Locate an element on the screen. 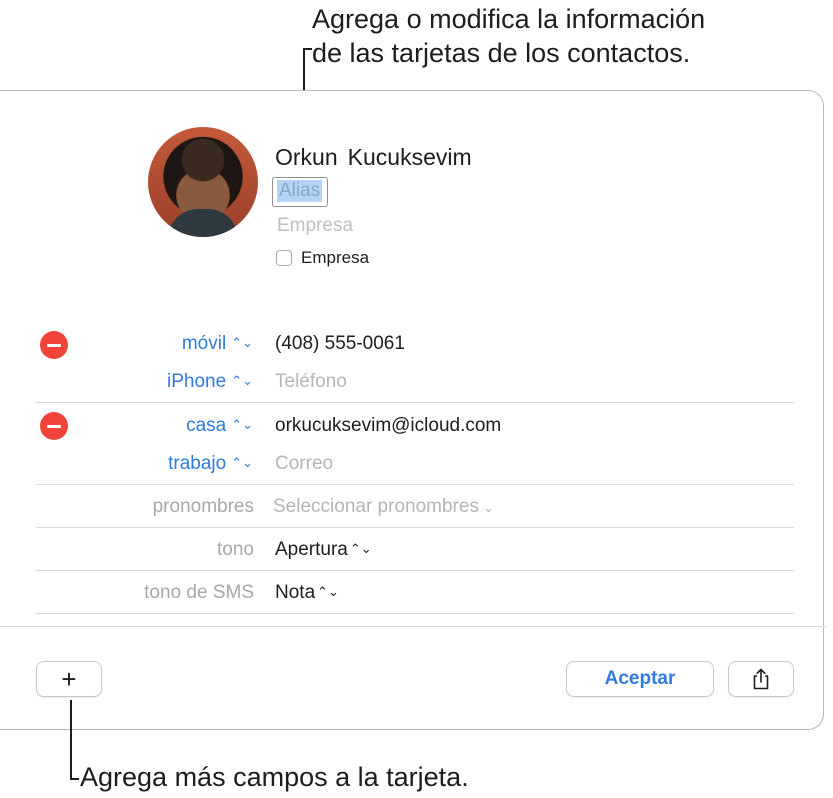 The image size is (833, 798). alias-field: Alias is located at coordinates (300, 192).